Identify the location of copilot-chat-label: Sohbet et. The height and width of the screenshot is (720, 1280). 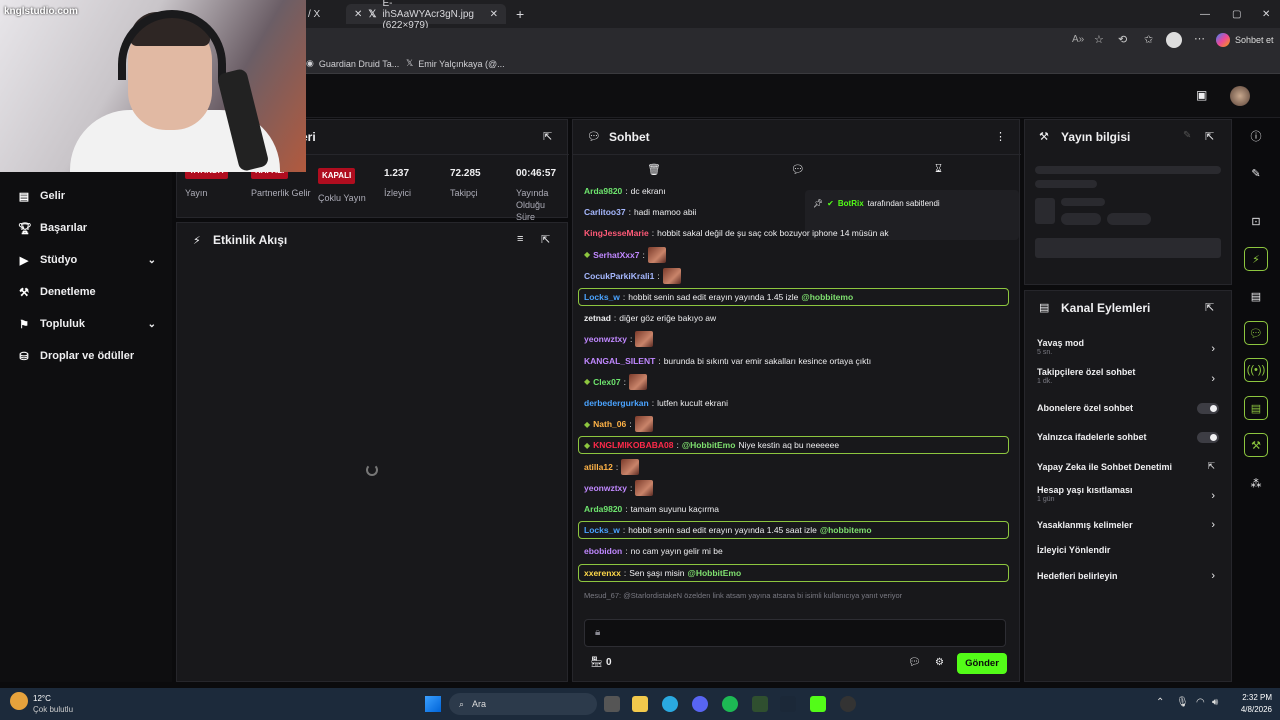
(1254, 40).